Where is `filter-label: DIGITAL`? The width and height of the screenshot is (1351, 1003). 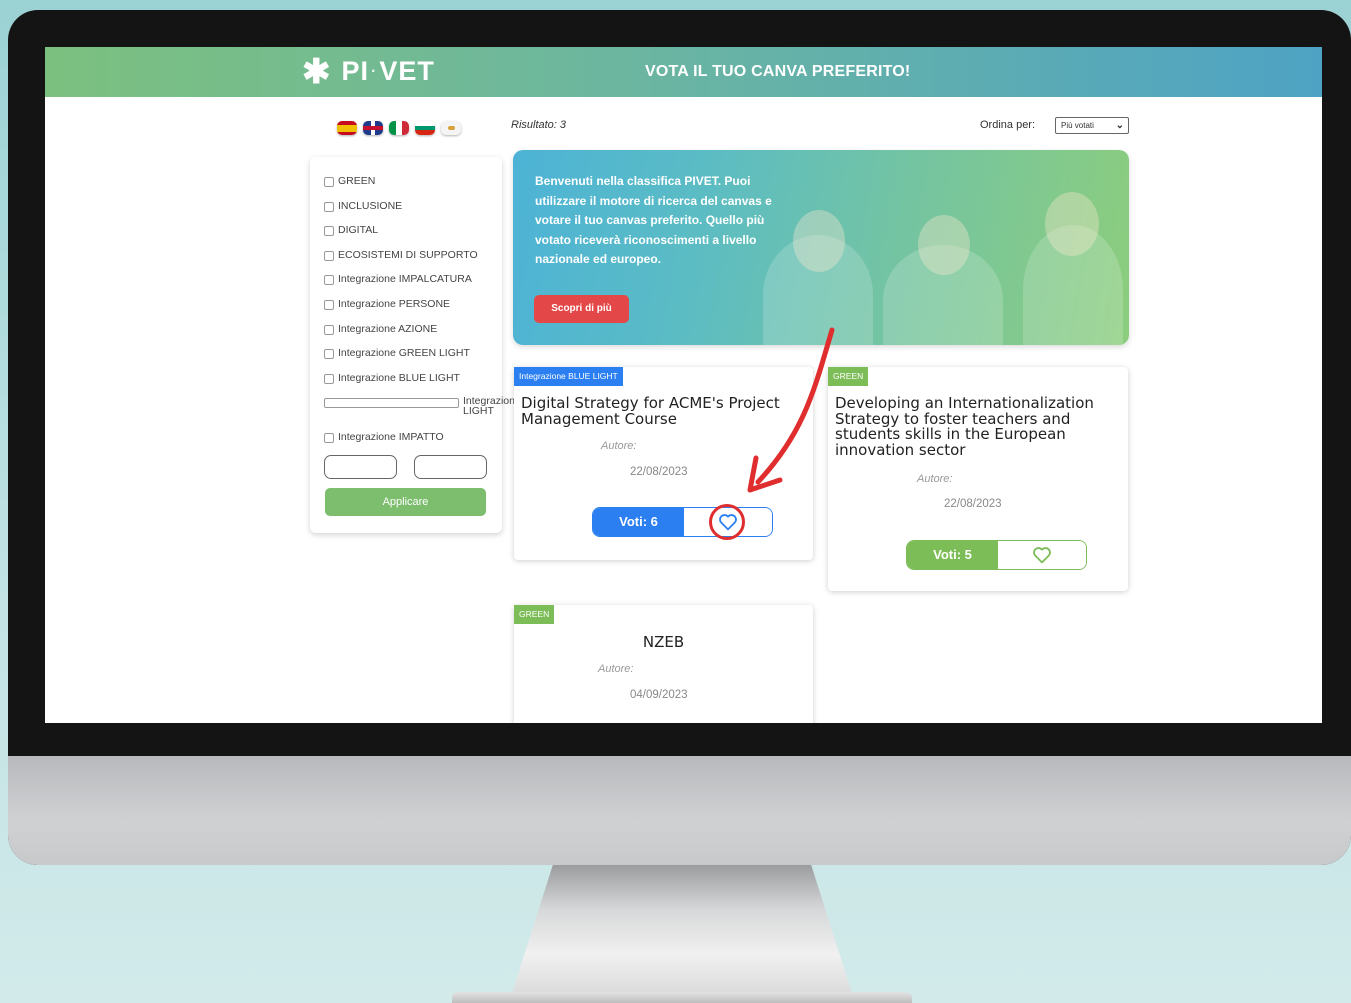 filter-label: DIGITAL is located at coordinates (358, 230).